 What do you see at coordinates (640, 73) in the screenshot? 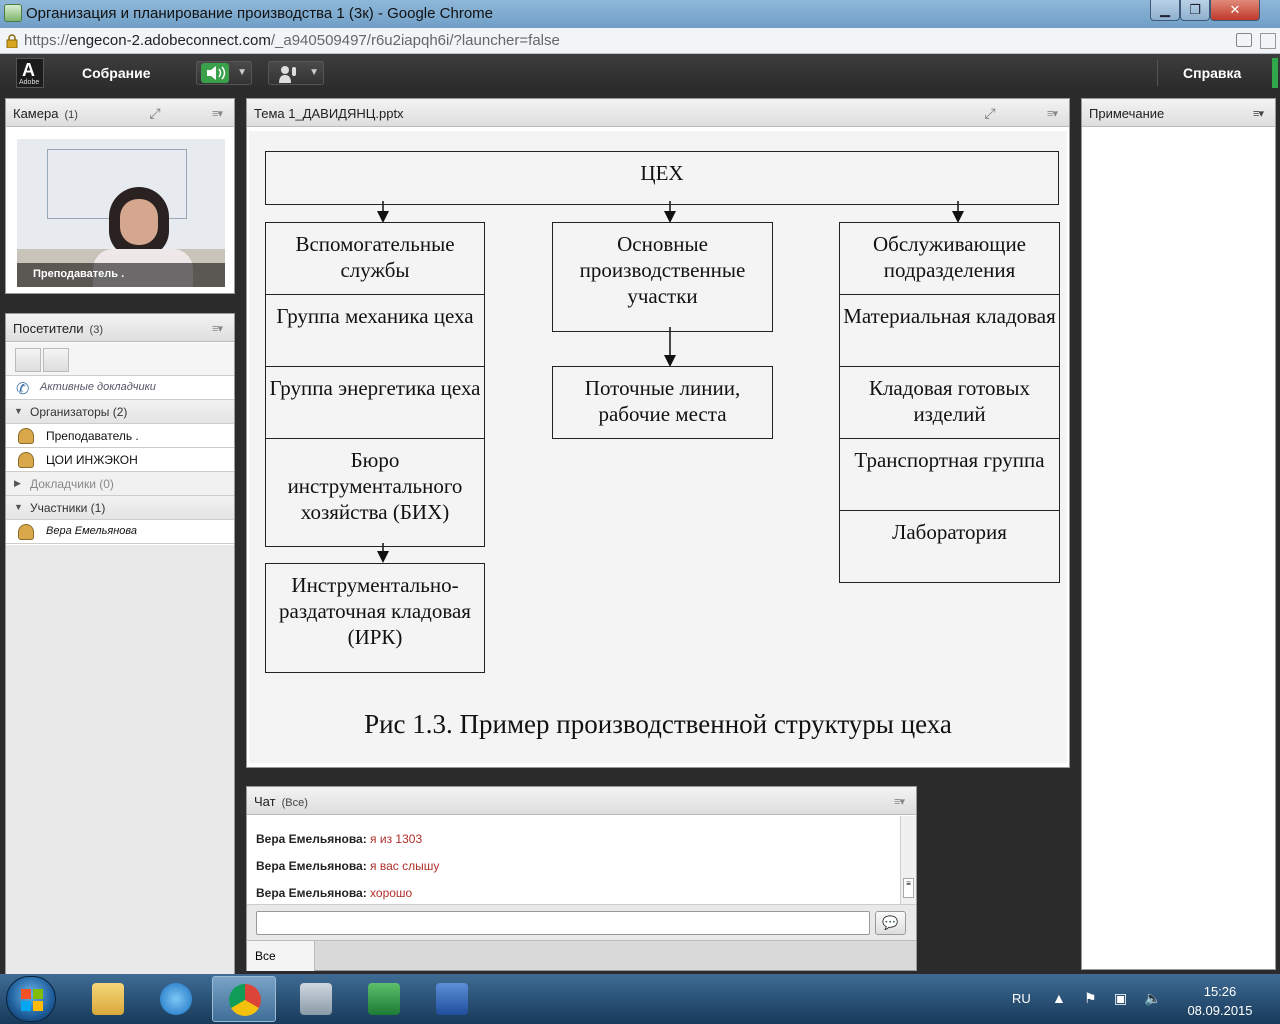
I see `connect-menu-bar: A Adobe Собрание ▼ ▼ Справка` at bounding box center [640, 73].